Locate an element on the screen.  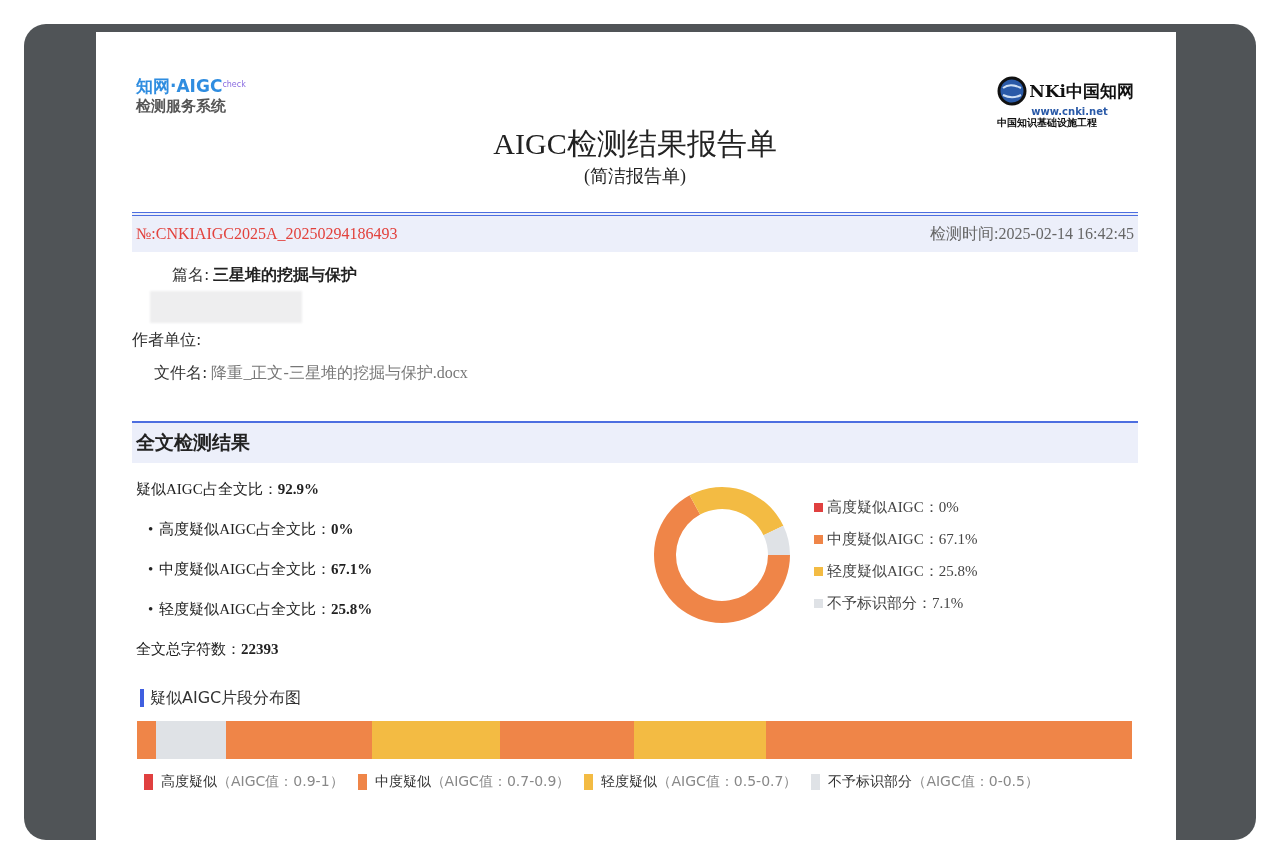
stat-text: 全文总字符数：22393 is located at coordinates (207, 649).